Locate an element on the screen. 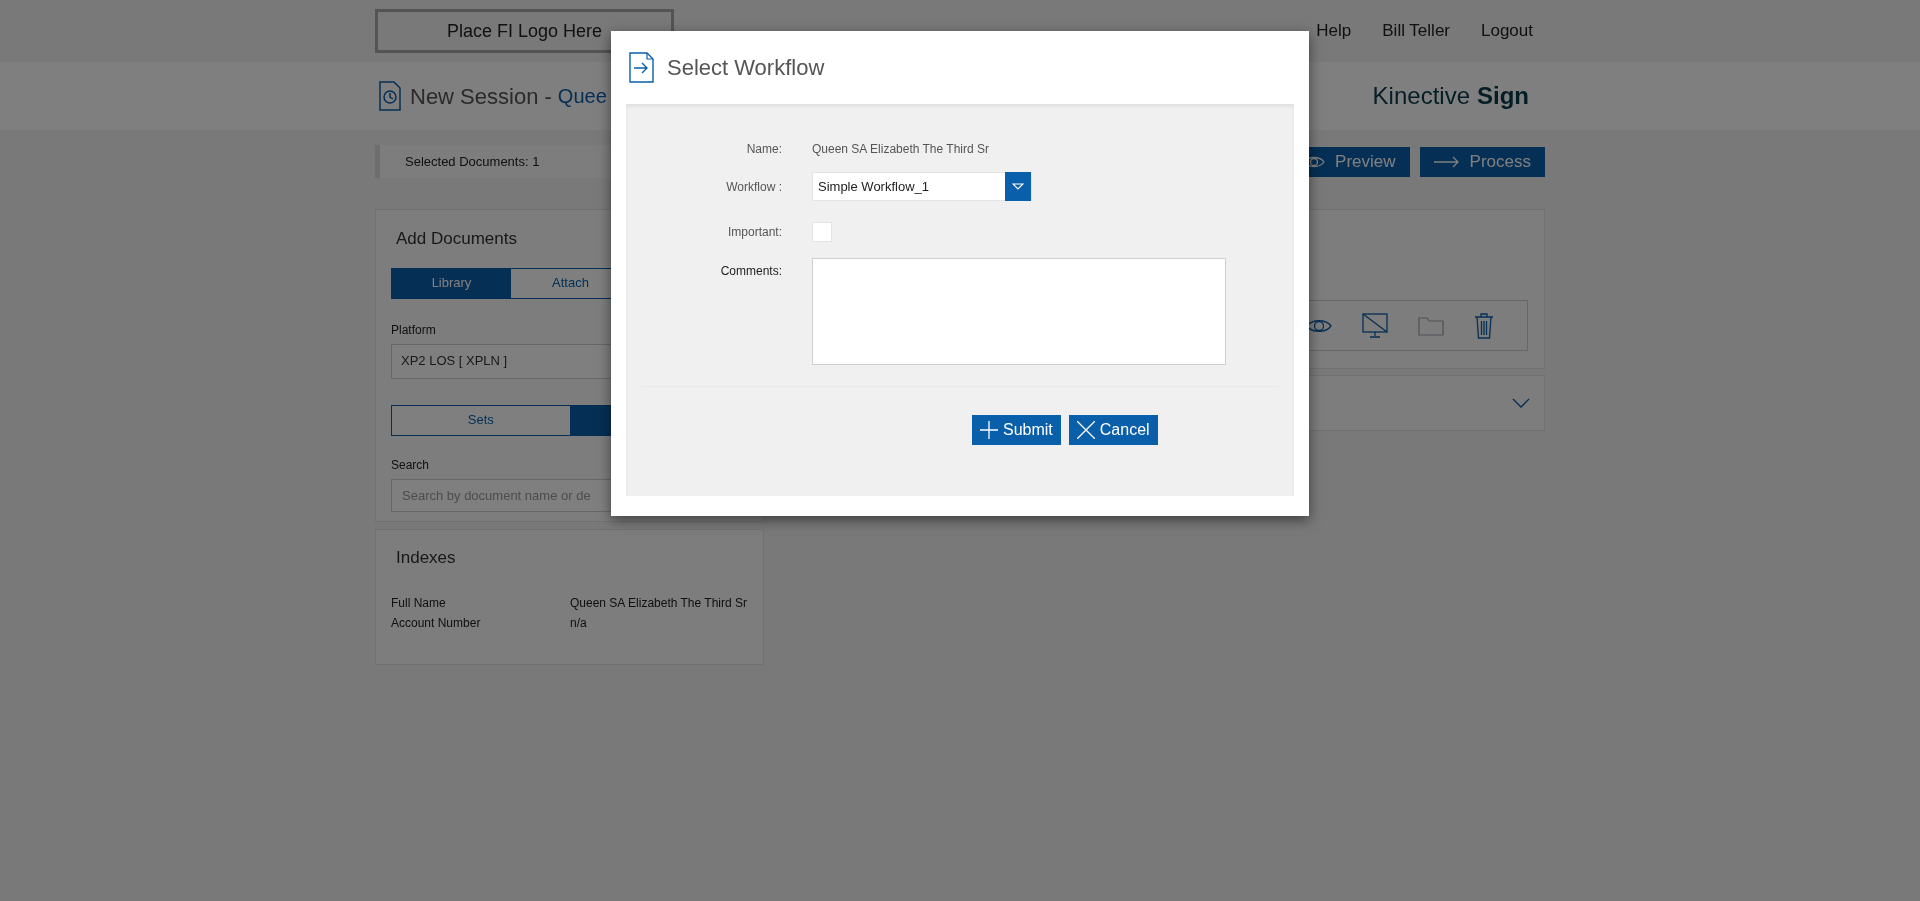  comments-field is located at coordinates (1019, 311).